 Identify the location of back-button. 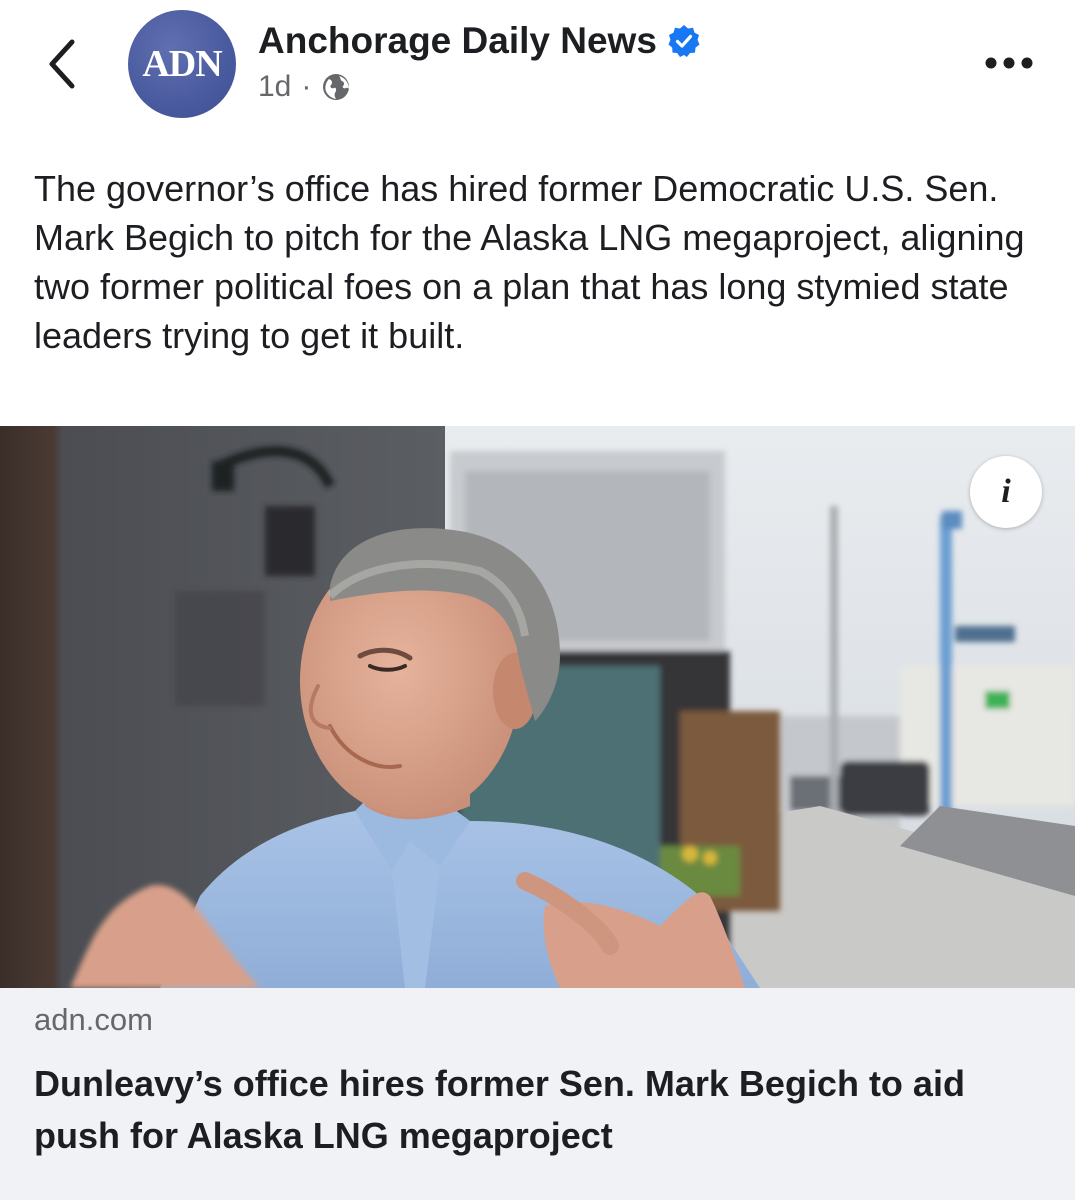
(64, 64).